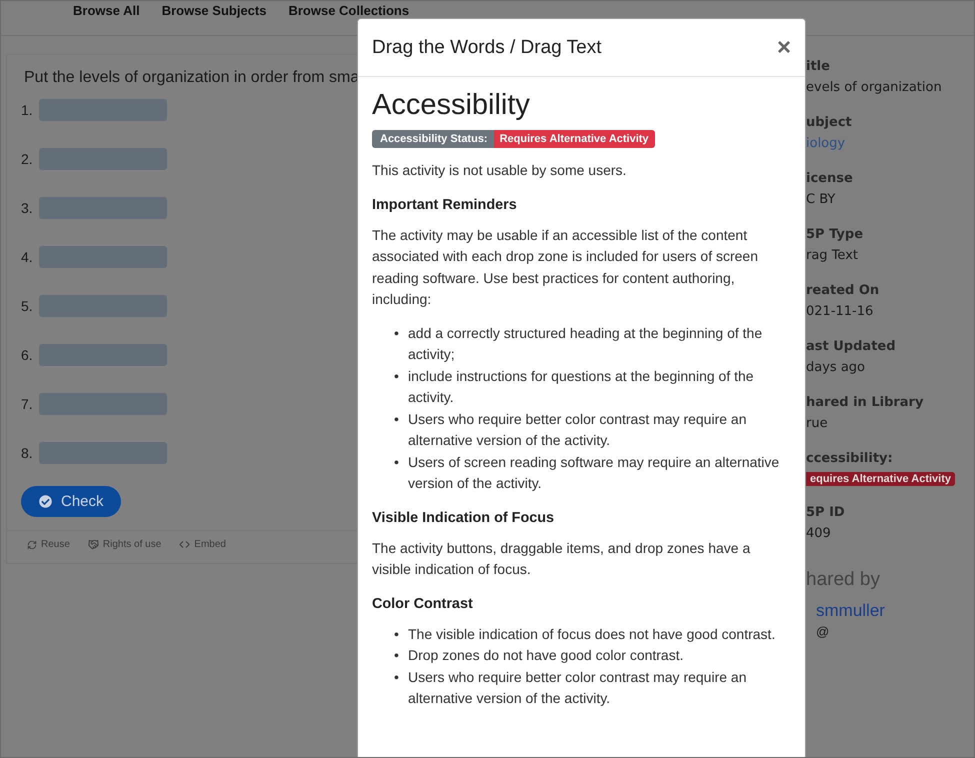  I want to click on check-button: Check, so click(71, 501).